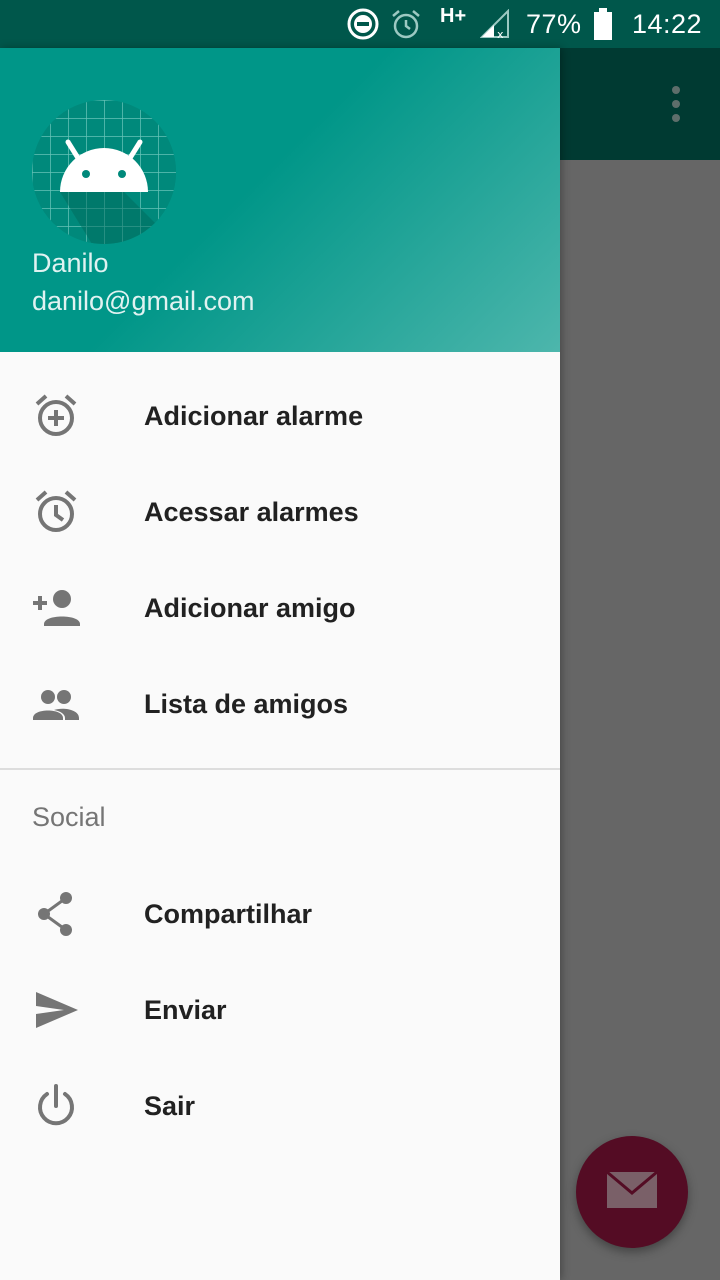 This screenshot has height=1280, width=720. What do you see at coordinates (500, 33) in the screenshot?
I see `svg-text: x` at bounding box center [500, 33].